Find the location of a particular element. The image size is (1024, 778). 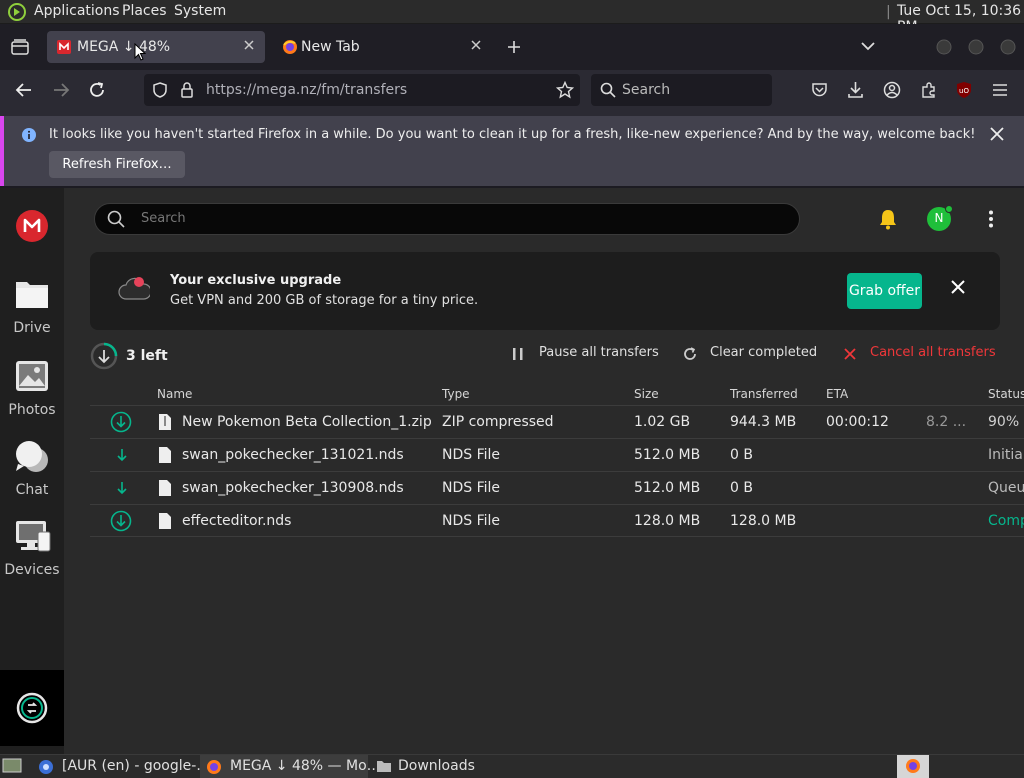

search-bar: Search is located at coordinates (681, 90).